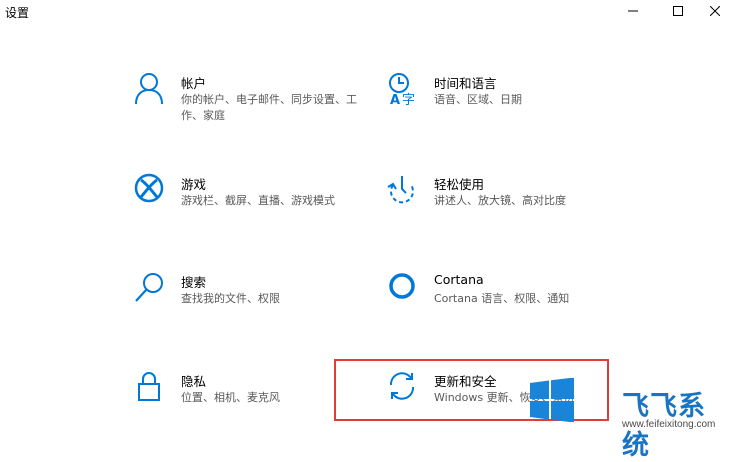 The width and height of the screenshot is (729, 462). Describe the element at coordinates (194, 184) in the screenshot. I see `tile-name: 游戏` at that location.